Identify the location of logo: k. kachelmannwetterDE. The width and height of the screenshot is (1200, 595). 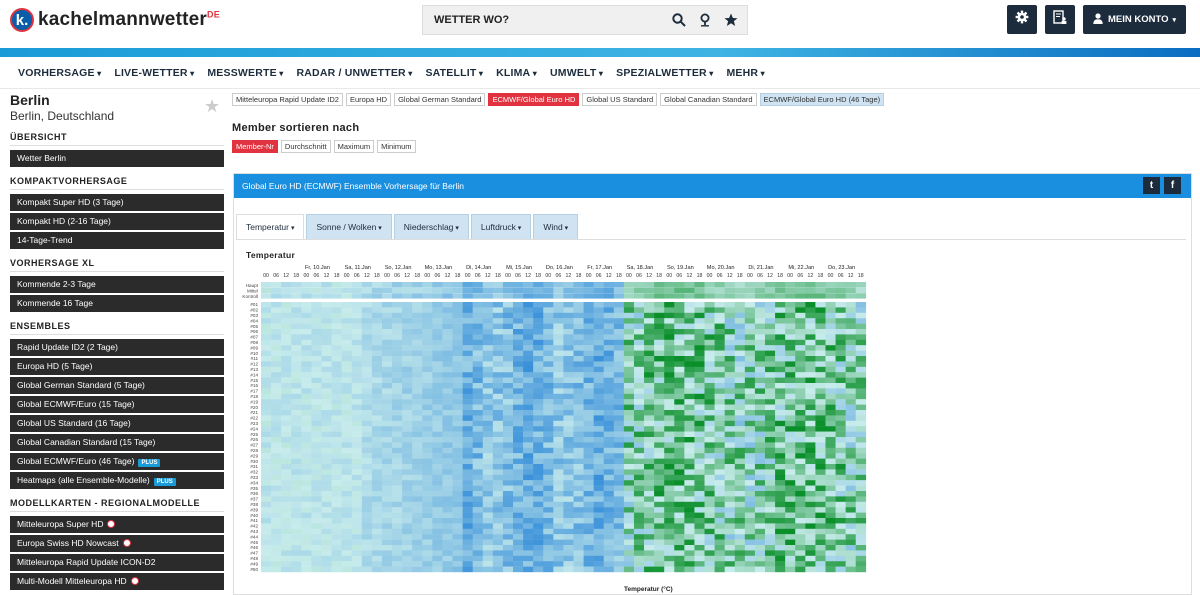
(115, 20).